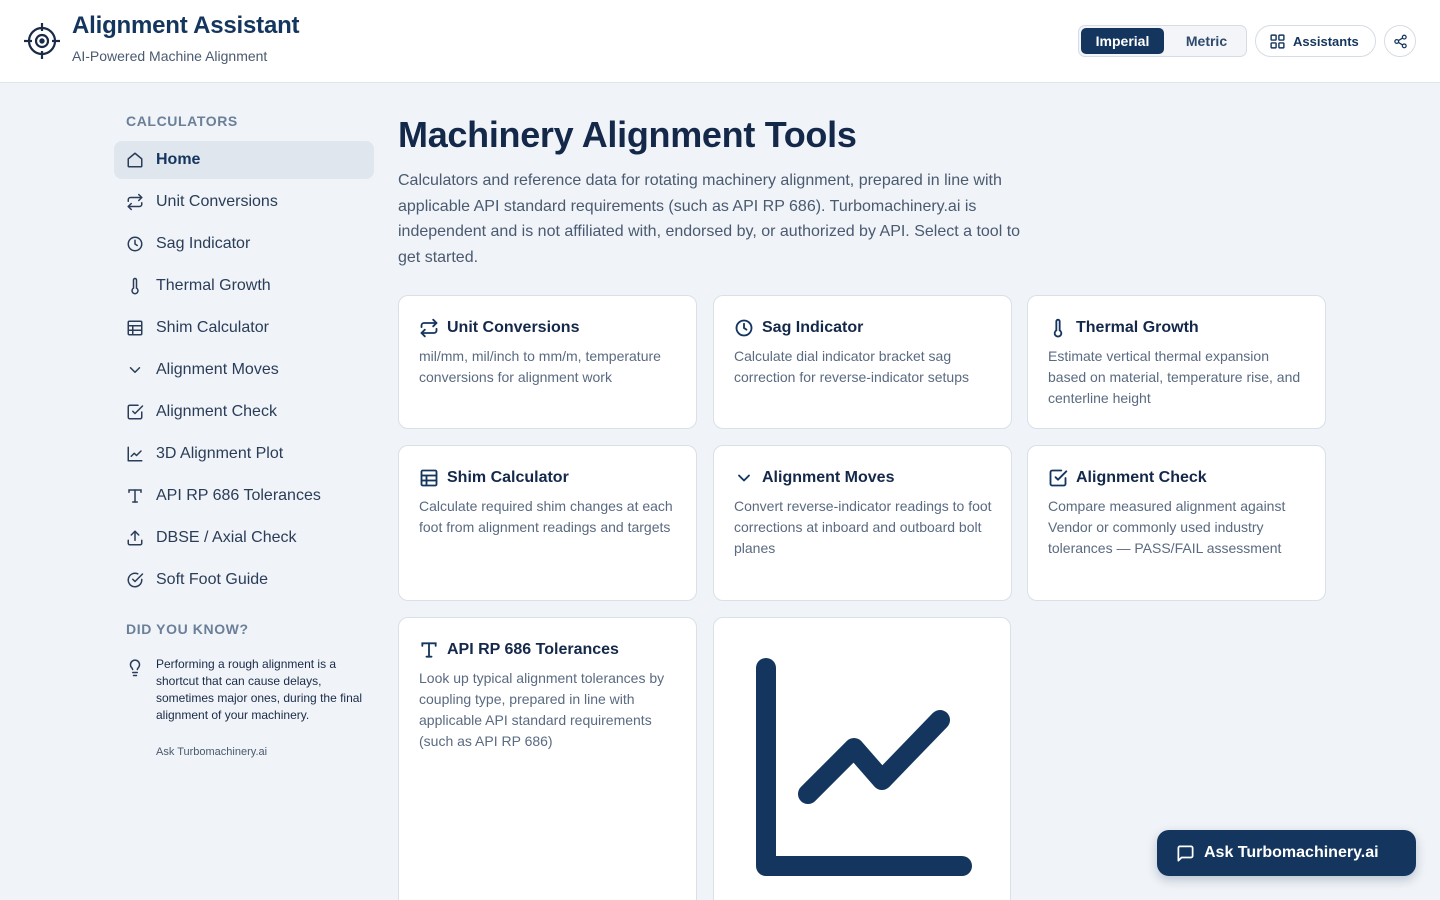  I want to click on sidebar-item-label: Home, so click(178, 159).